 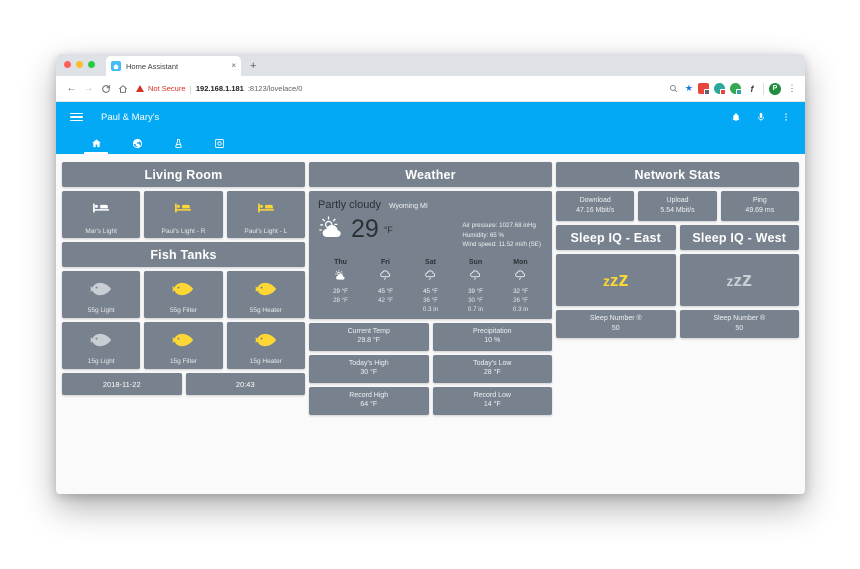 I want to click on stat-name: Ping, so click(x=759, y=201).